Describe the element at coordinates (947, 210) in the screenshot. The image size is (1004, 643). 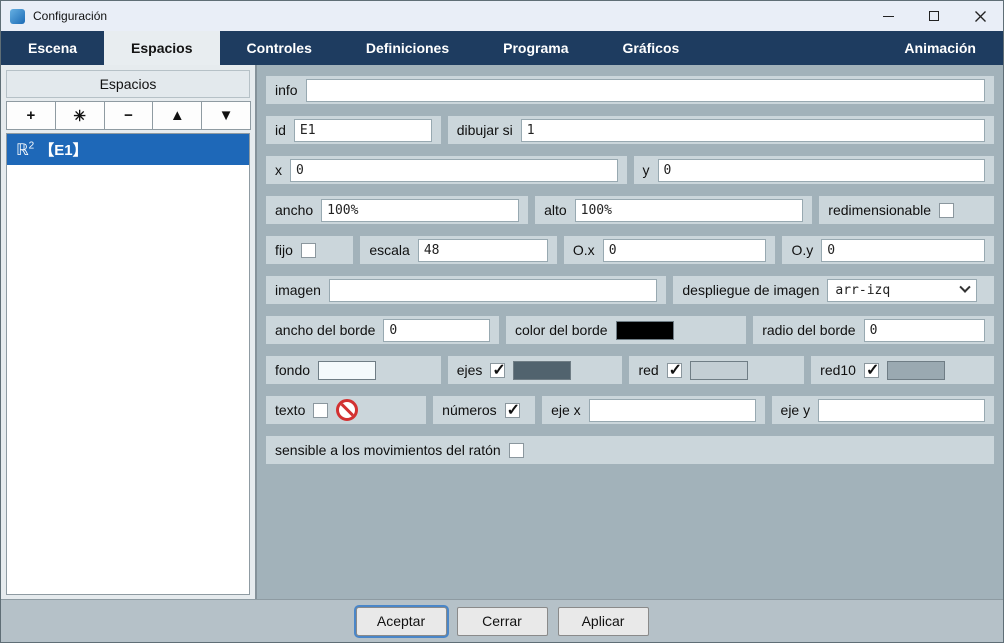
I see `resizable-checkbox` at that location.